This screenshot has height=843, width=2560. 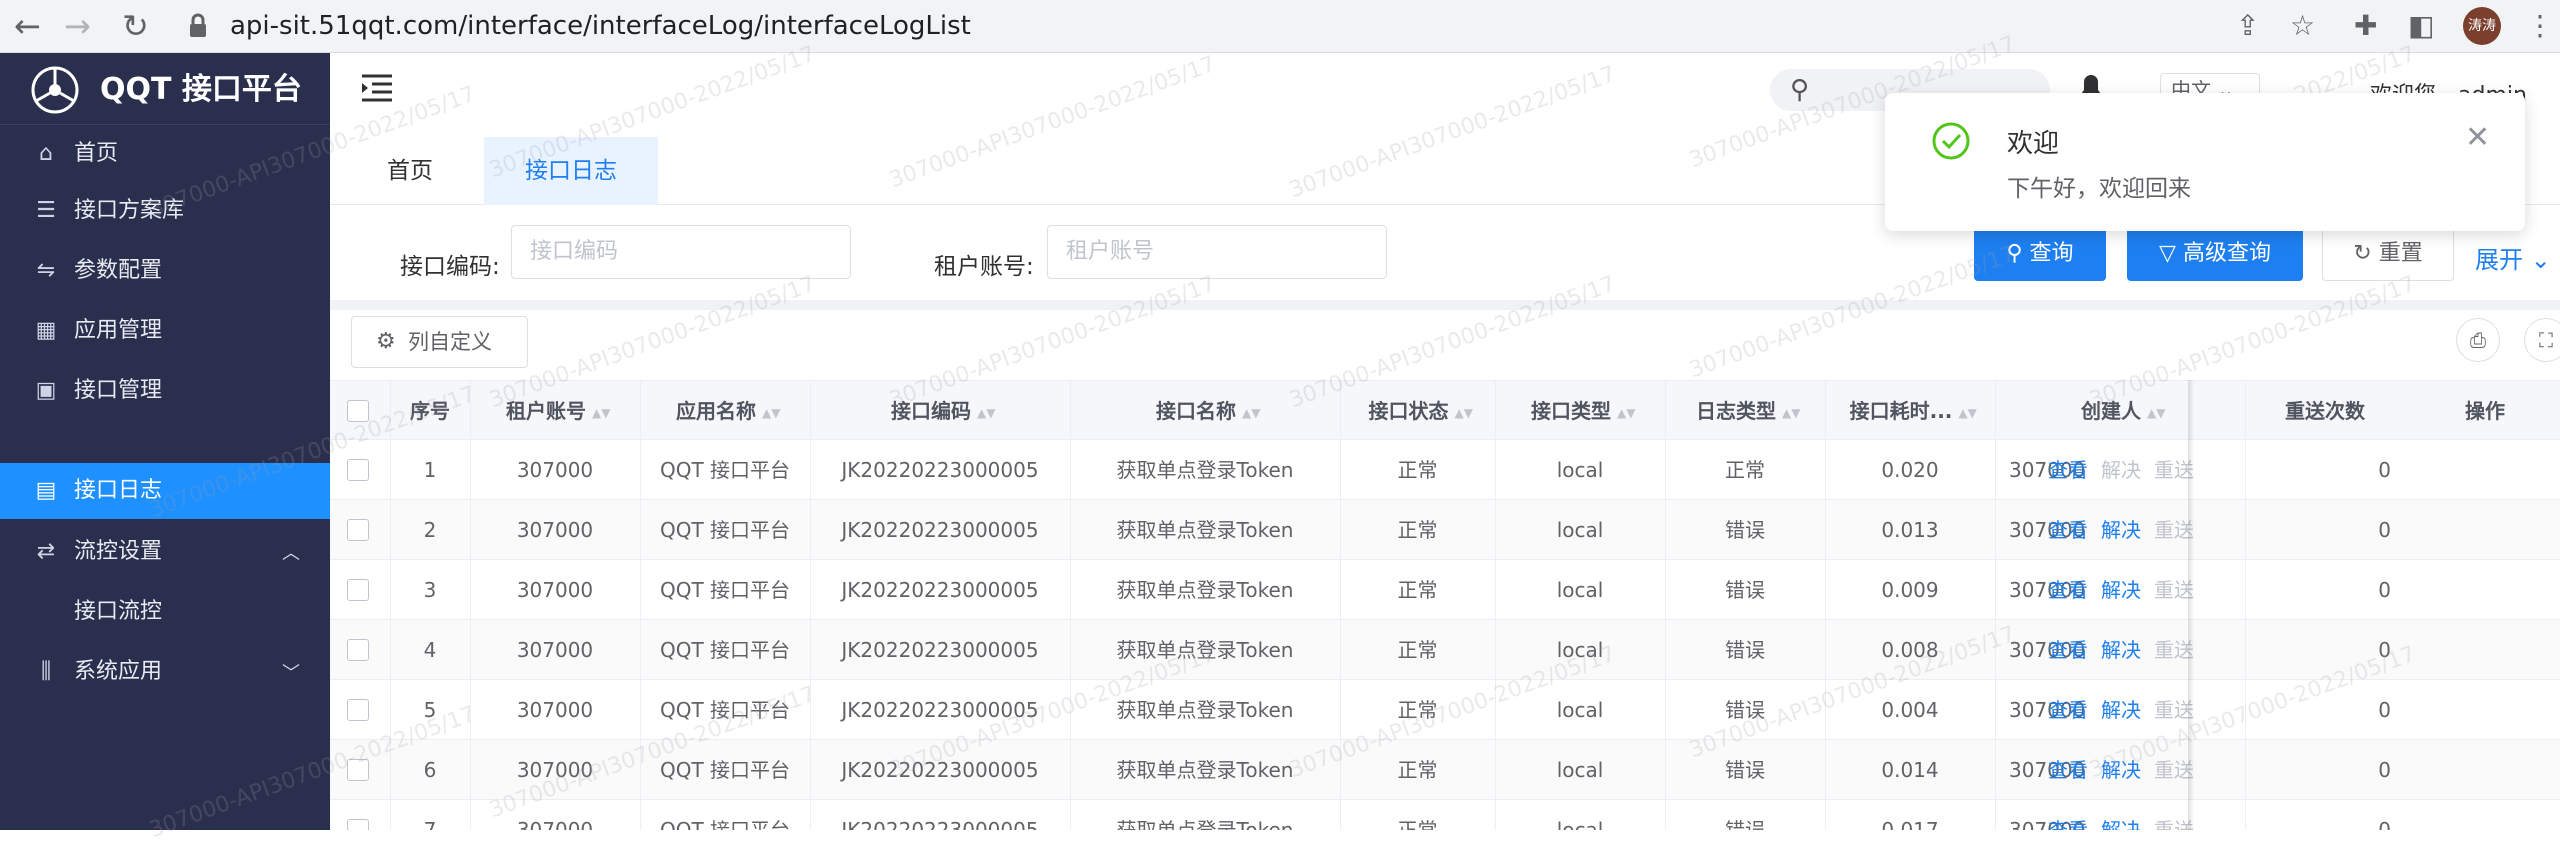 I want to click on reload-icon: ↻, so click(x=135, y=26).